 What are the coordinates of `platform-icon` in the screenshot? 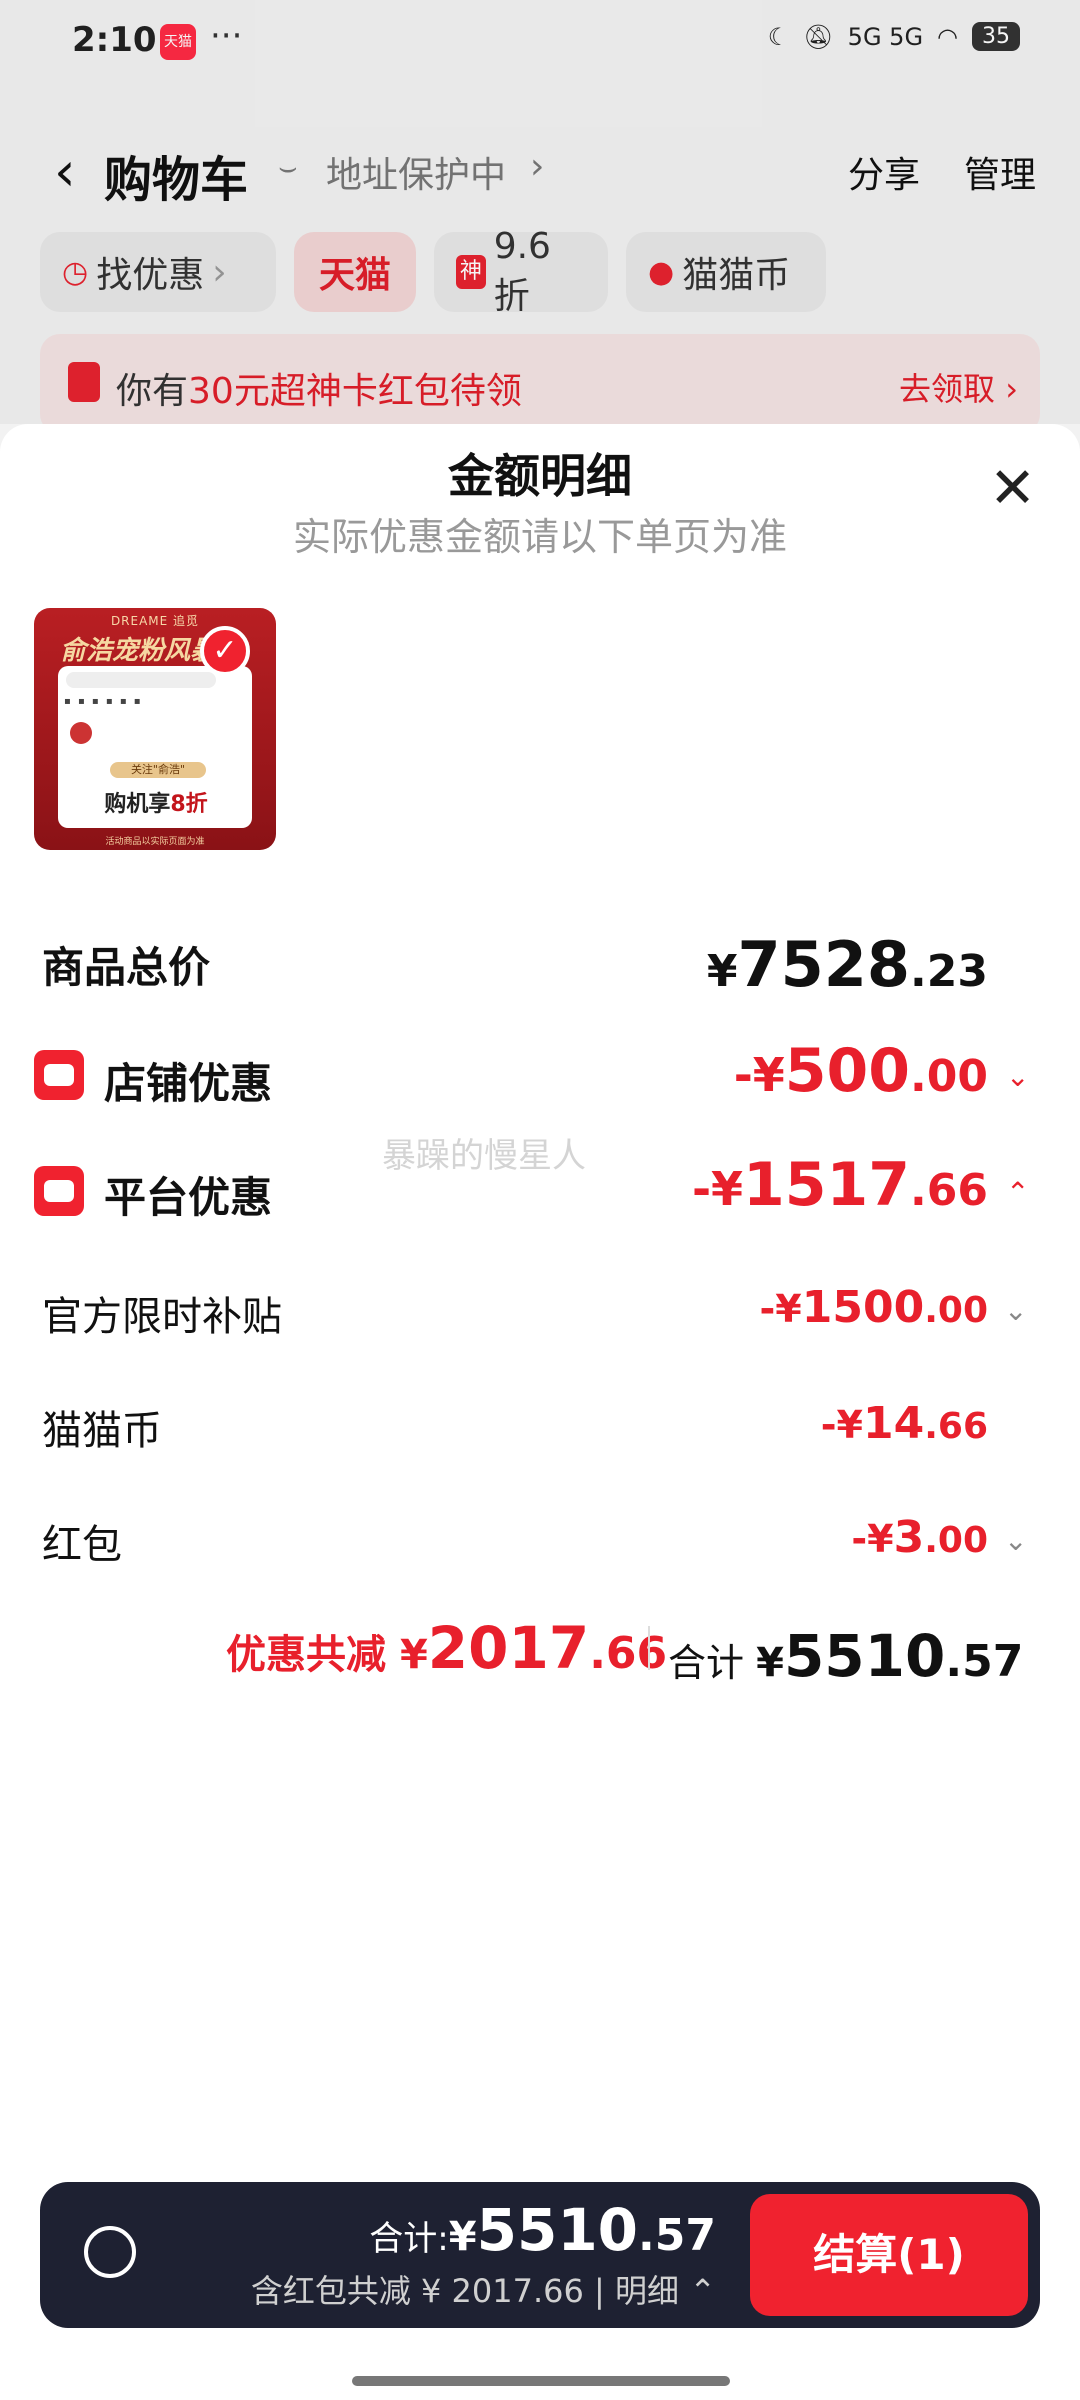 It's located at (59, 1191).